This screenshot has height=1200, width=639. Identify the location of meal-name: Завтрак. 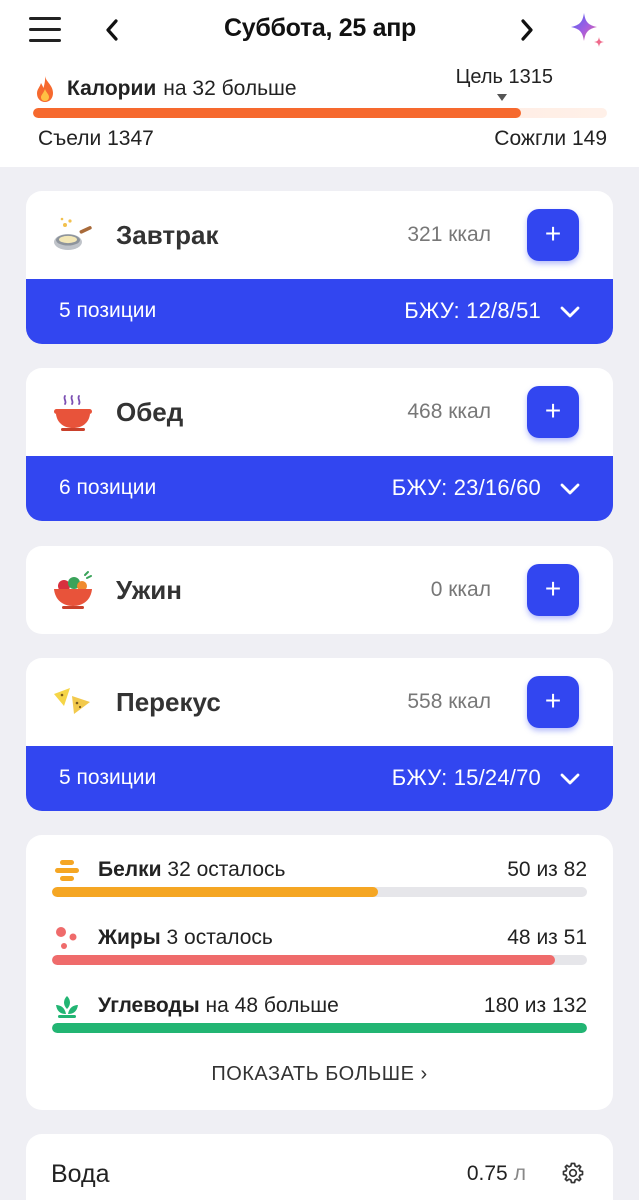
(167, 235).